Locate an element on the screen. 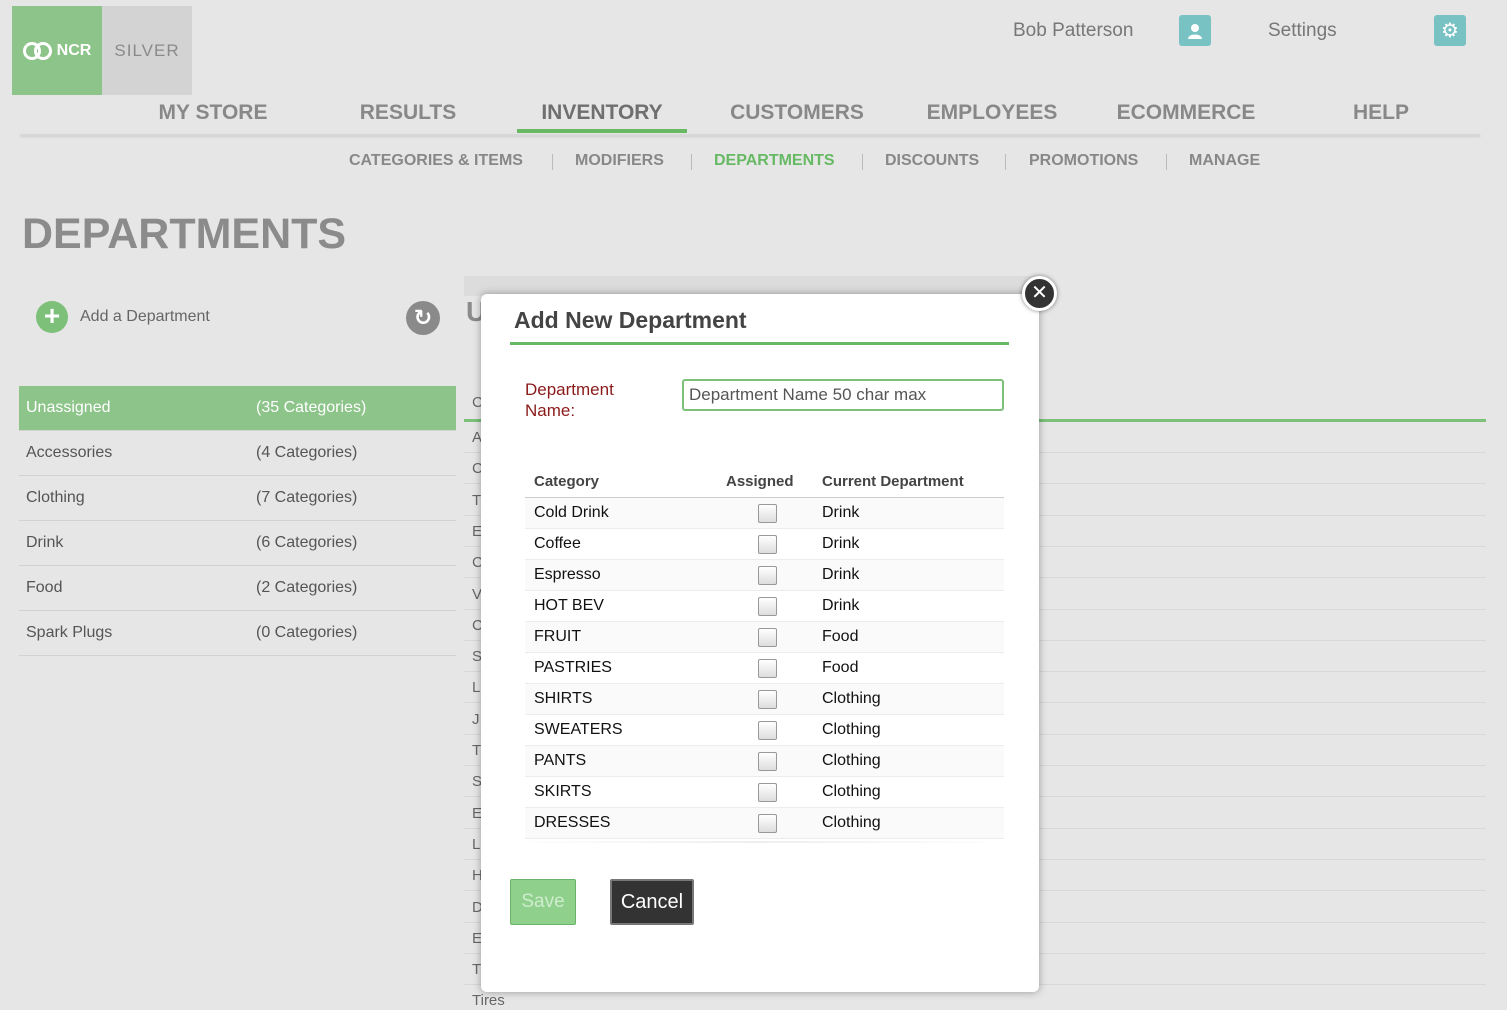 The image size is (1507, 1010). department-count: (2 Categories) is located at coordinates (307, 587).